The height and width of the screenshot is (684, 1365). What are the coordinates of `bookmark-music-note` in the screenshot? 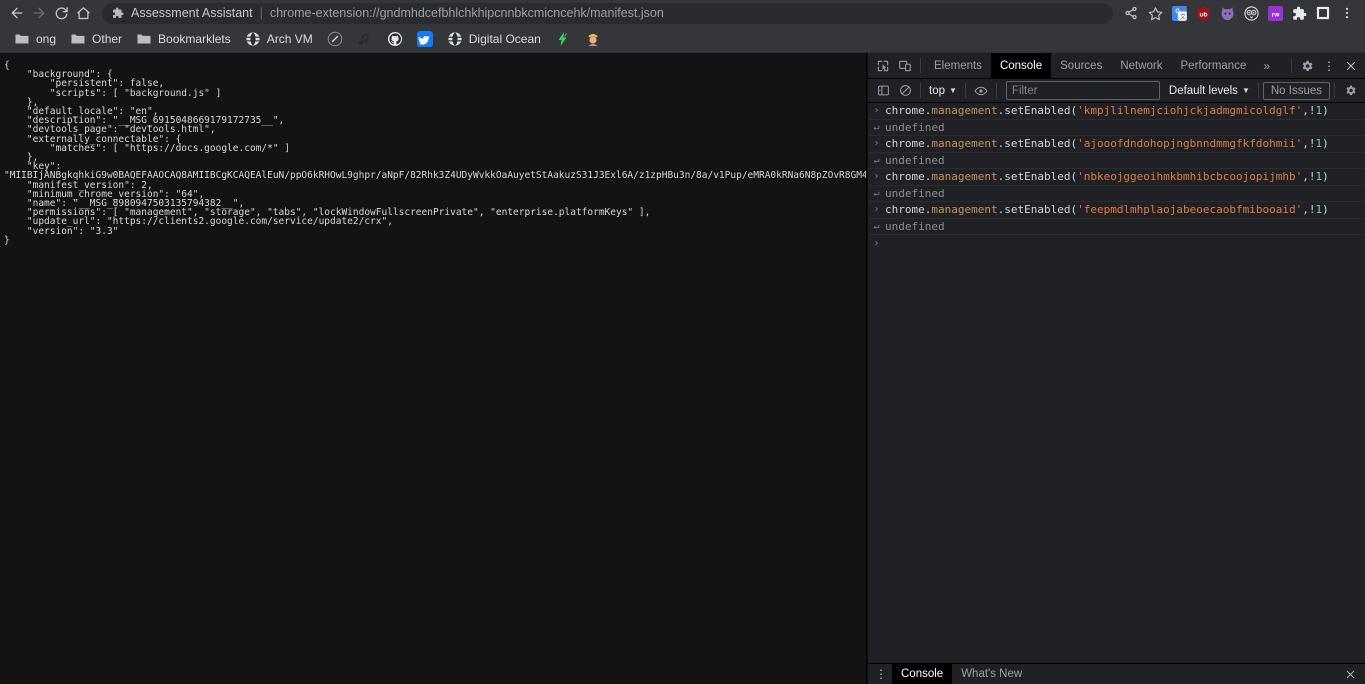 It's located at (365, 39).